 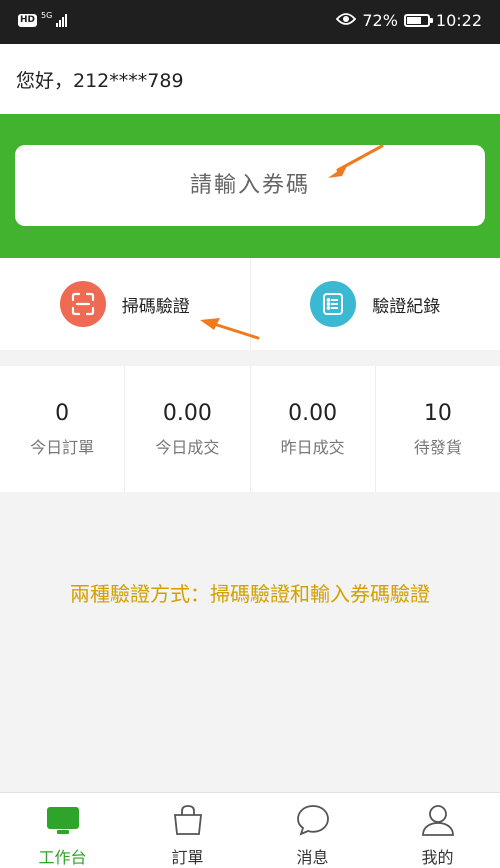 I want to click on eye-icon, so click(x=346, y=20).